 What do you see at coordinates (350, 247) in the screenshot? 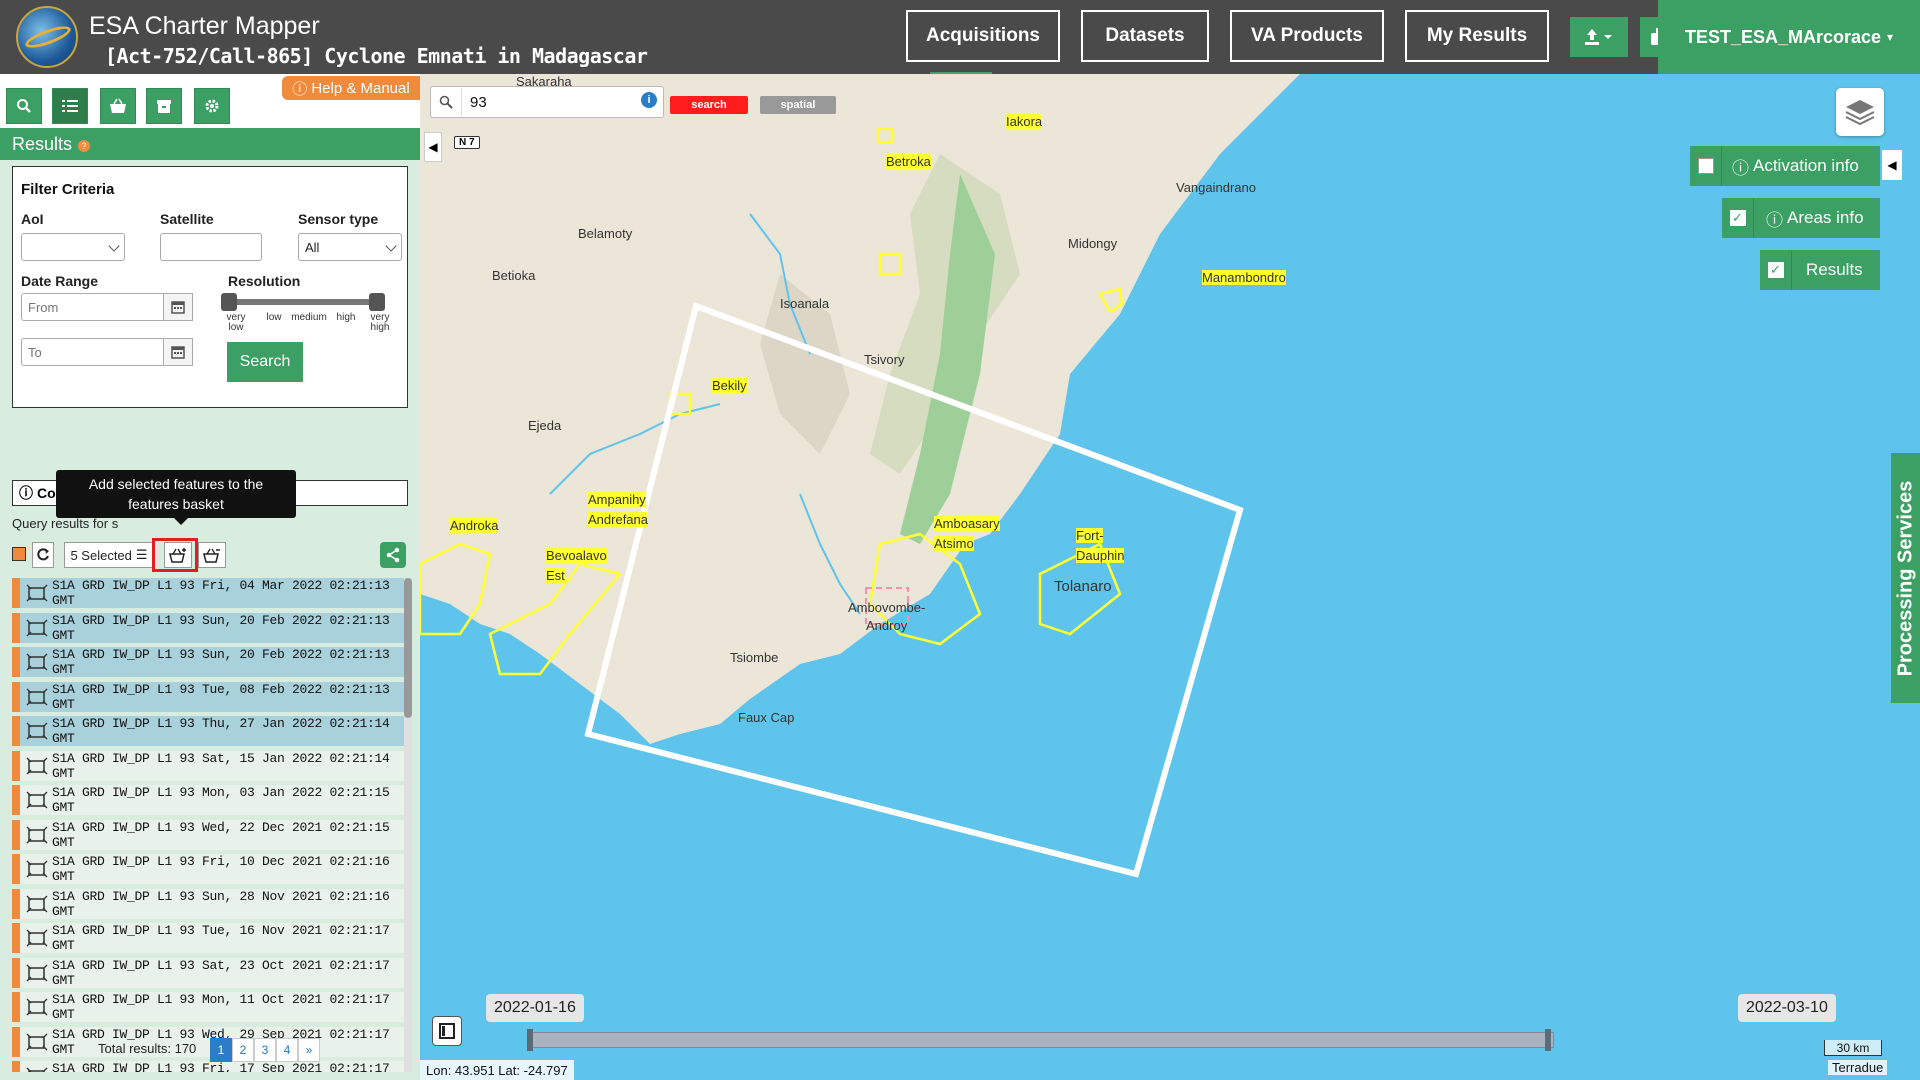
I see `sensor-type-select: All` at bounding box center [350, 247].